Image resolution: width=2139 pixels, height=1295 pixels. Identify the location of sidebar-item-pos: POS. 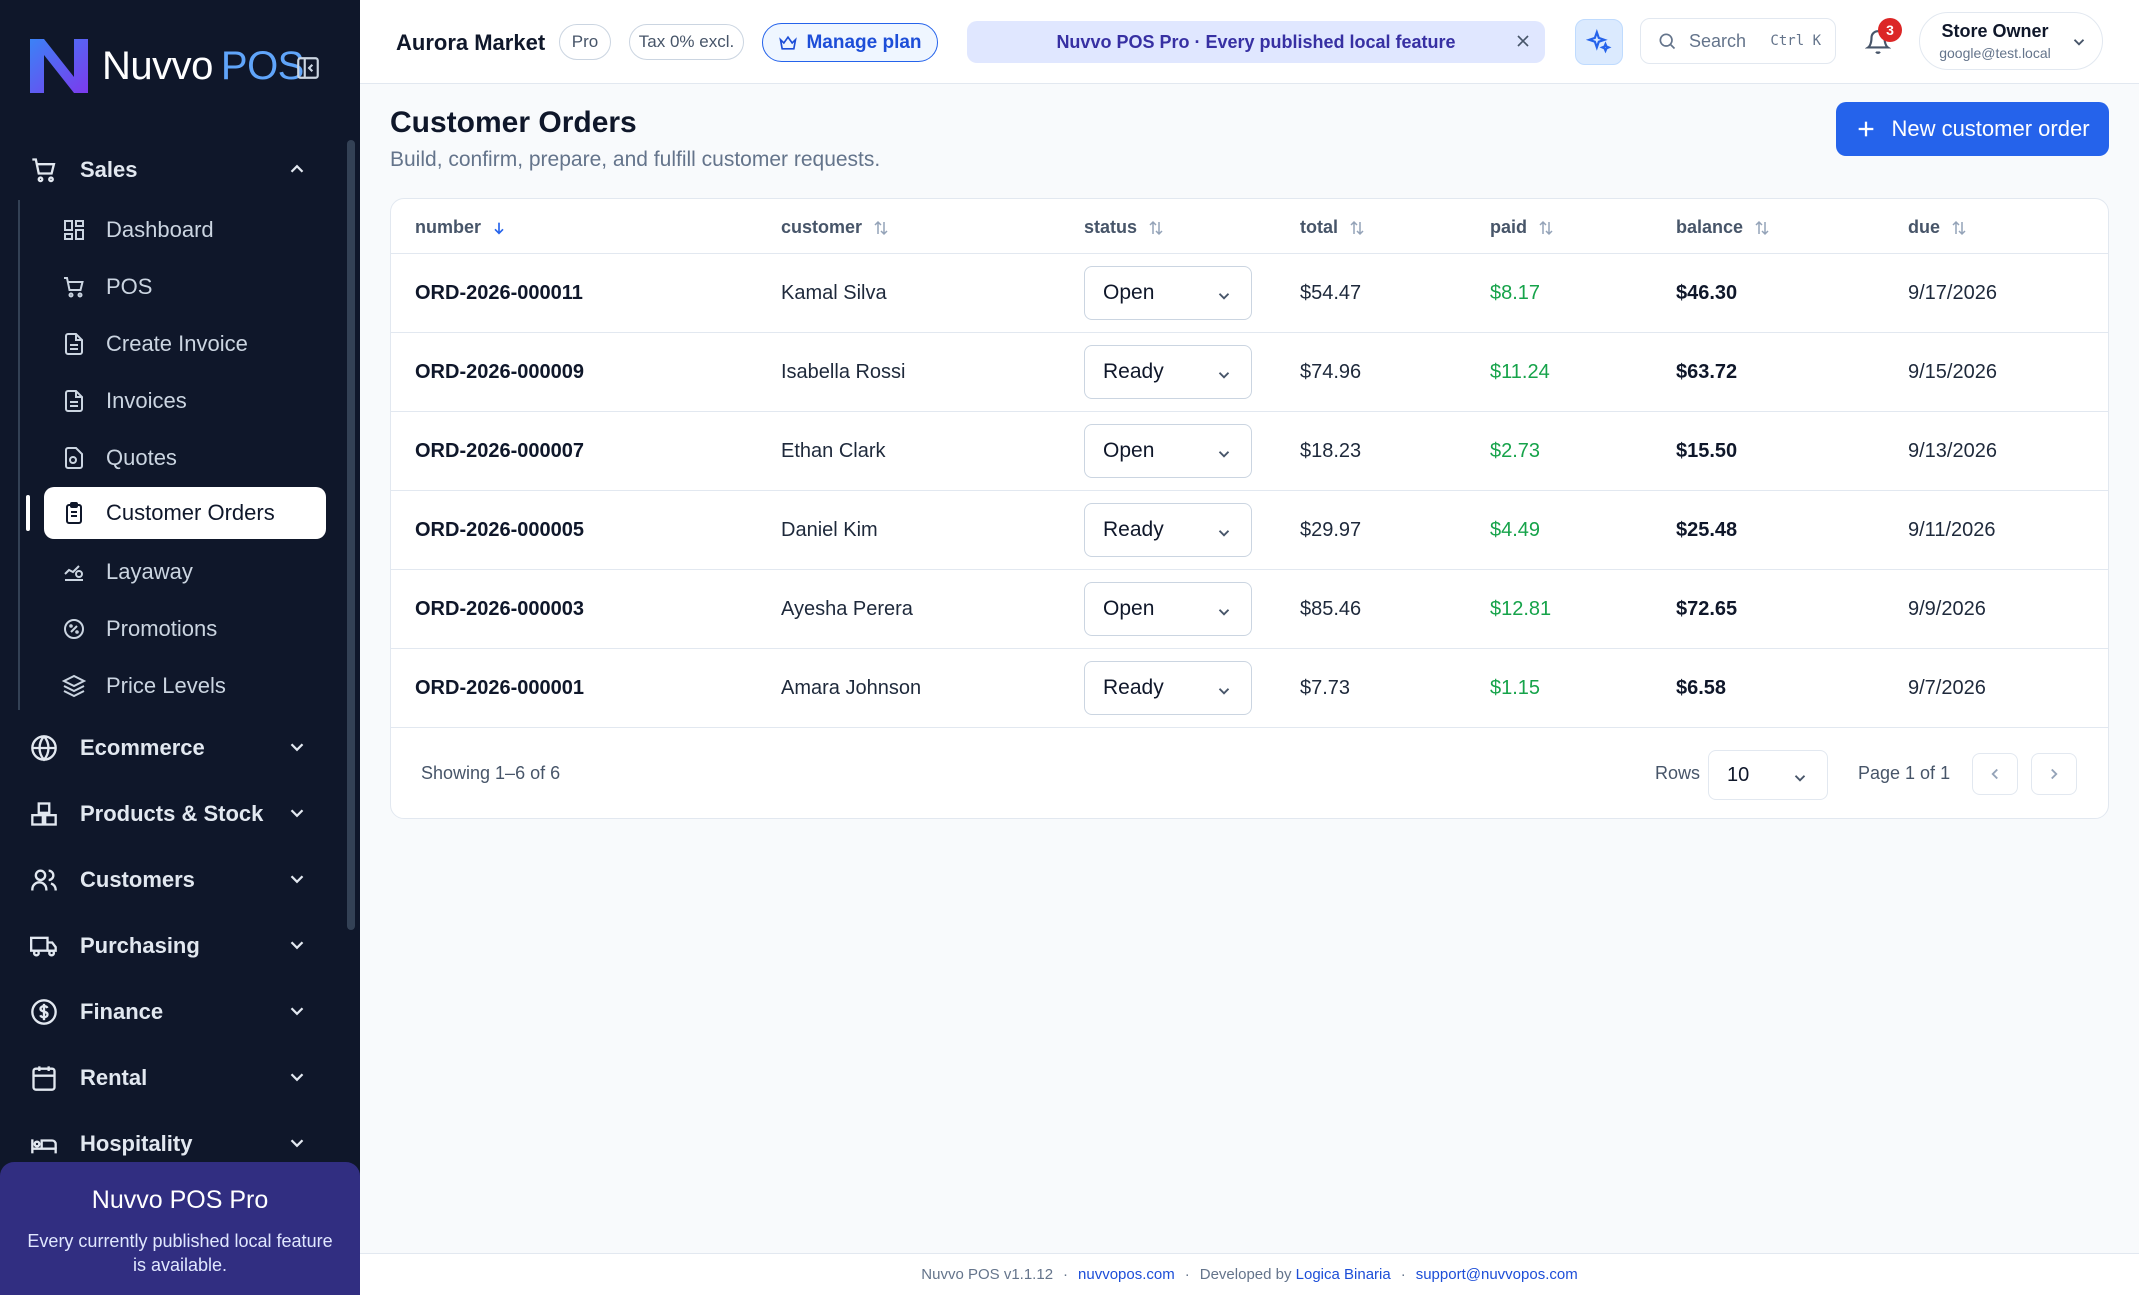
(185, 287).